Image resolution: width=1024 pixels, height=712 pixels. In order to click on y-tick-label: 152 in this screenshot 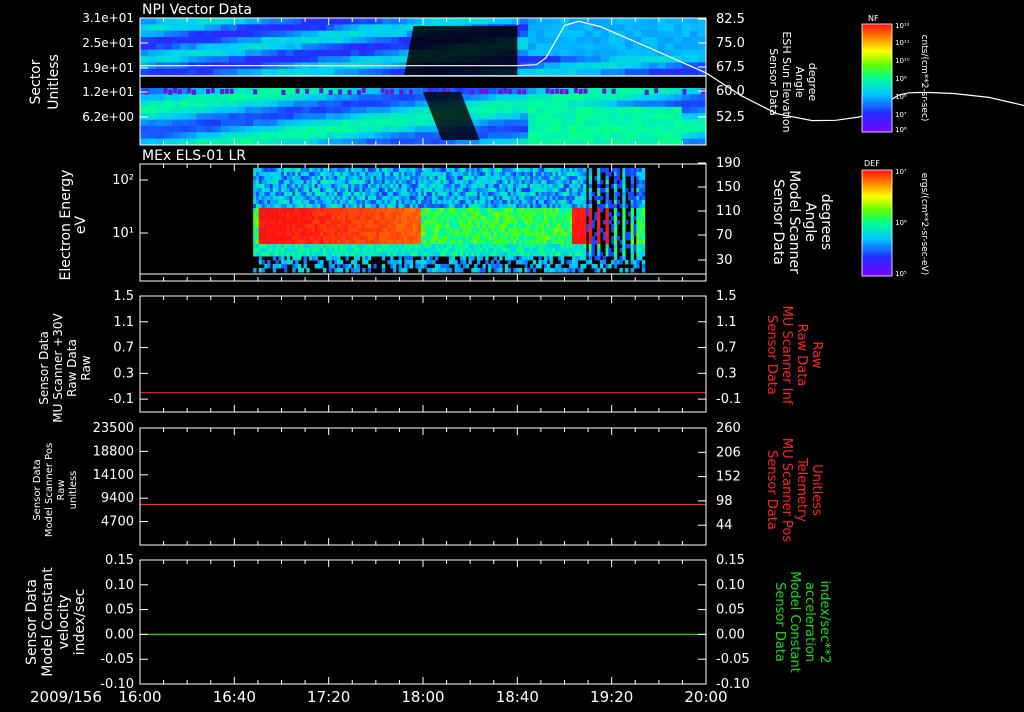, I will do `click(728, 477)`.